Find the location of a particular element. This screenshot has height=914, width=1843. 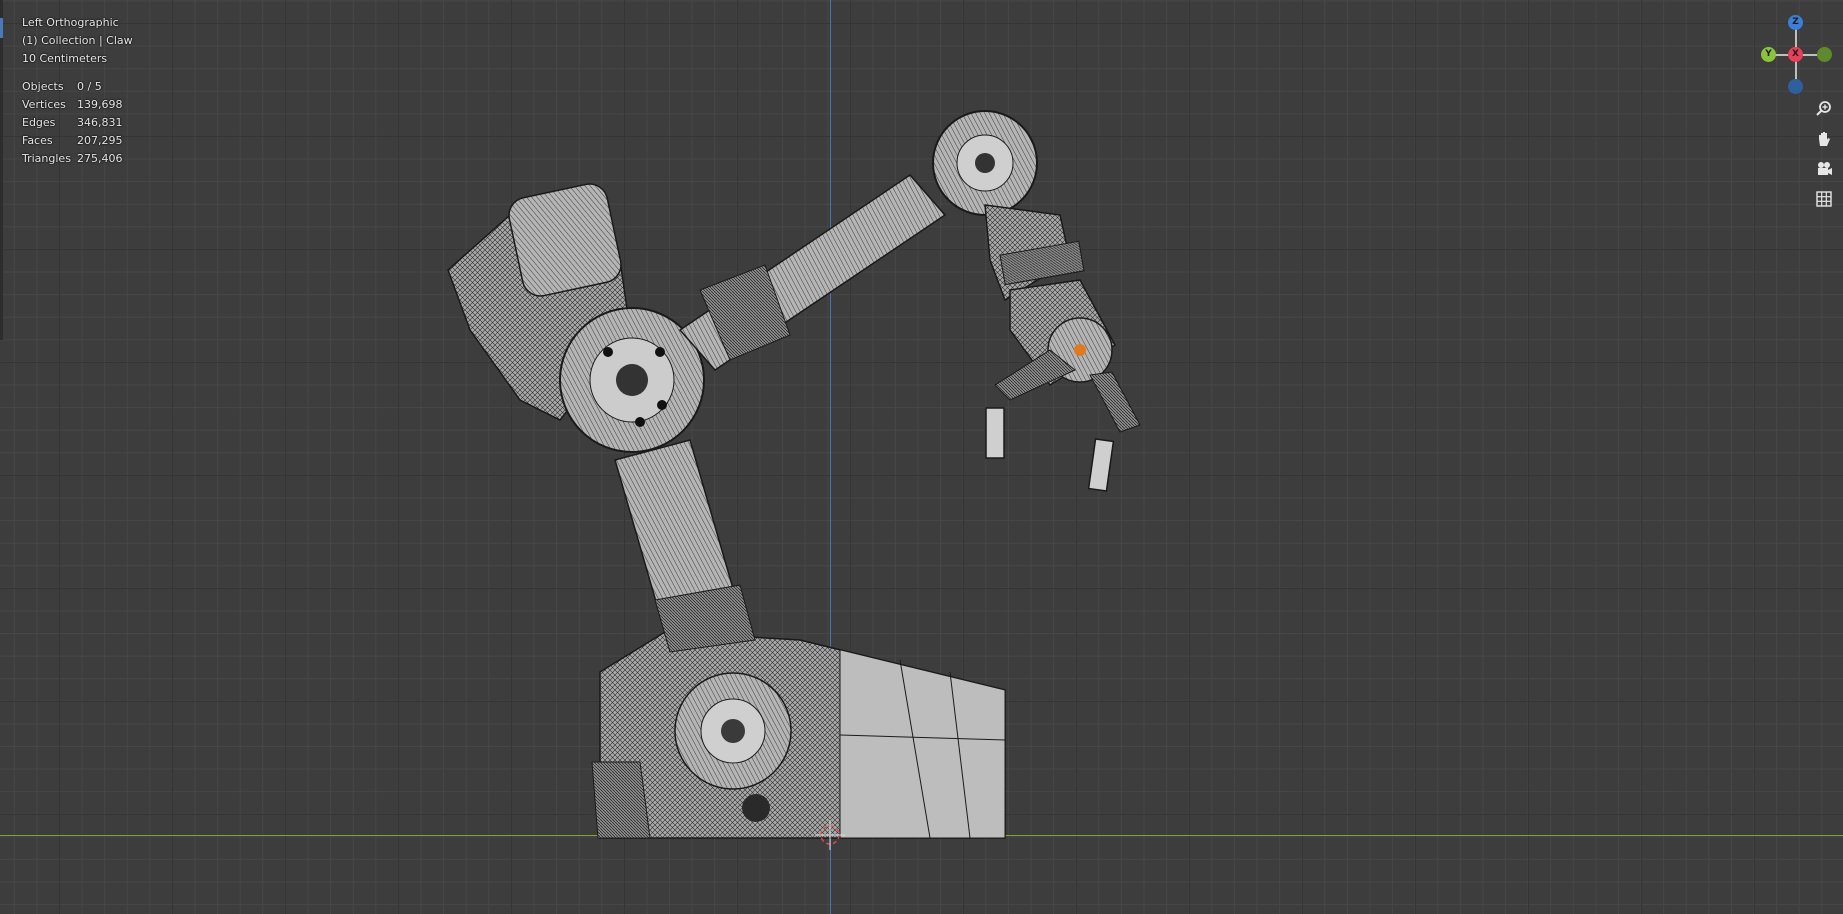

stat-value: 0 / 5 is located at coordinates (89, 86).